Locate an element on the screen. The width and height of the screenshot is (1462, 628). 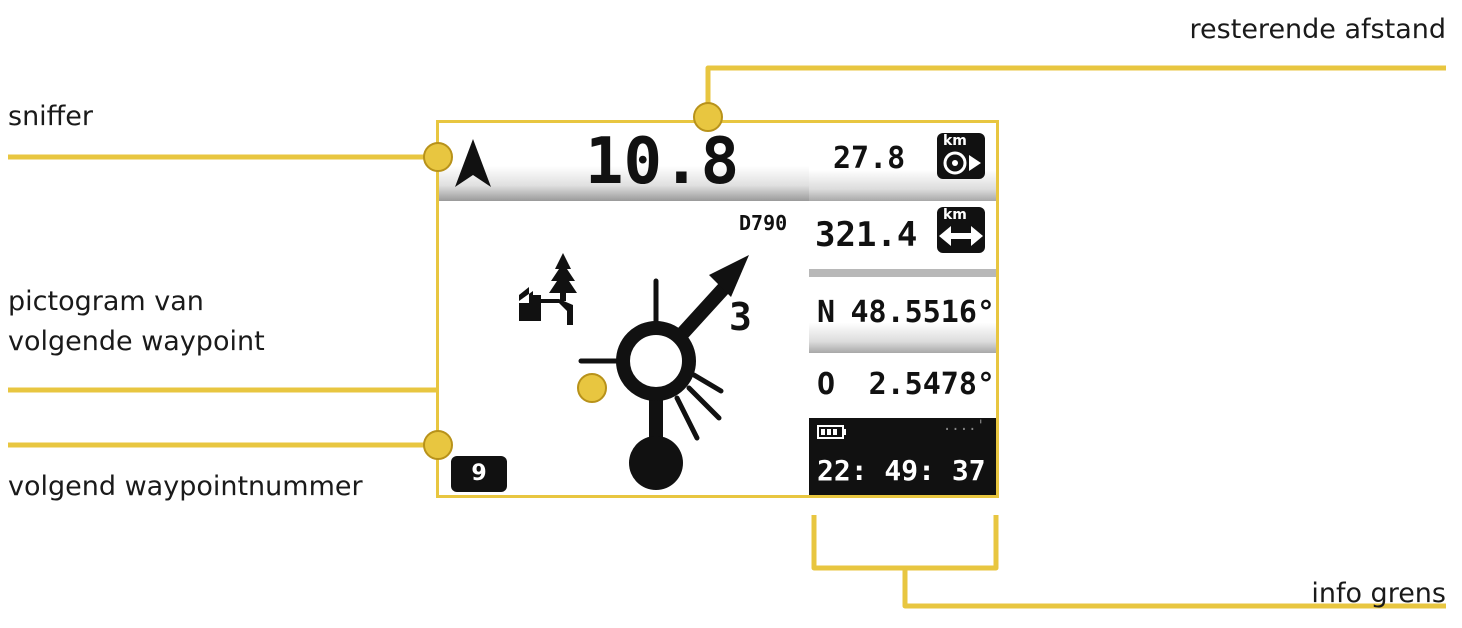
sniffer-arrow-icon is located at coordinates (473, 163).